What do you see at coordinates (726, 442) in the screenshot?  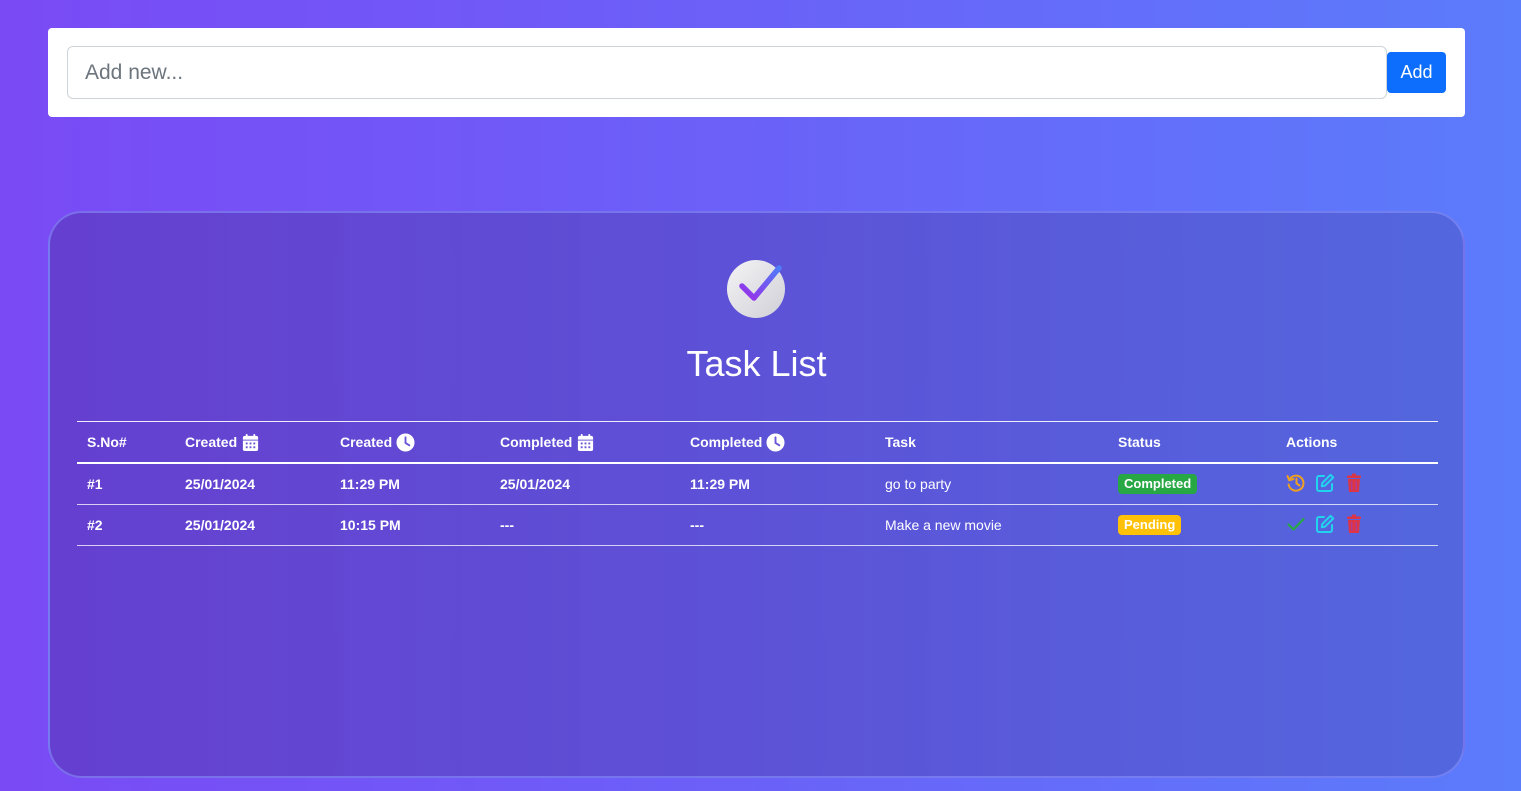 I see `header-completed-time-label: Completed` at bounding box center [726, 442].